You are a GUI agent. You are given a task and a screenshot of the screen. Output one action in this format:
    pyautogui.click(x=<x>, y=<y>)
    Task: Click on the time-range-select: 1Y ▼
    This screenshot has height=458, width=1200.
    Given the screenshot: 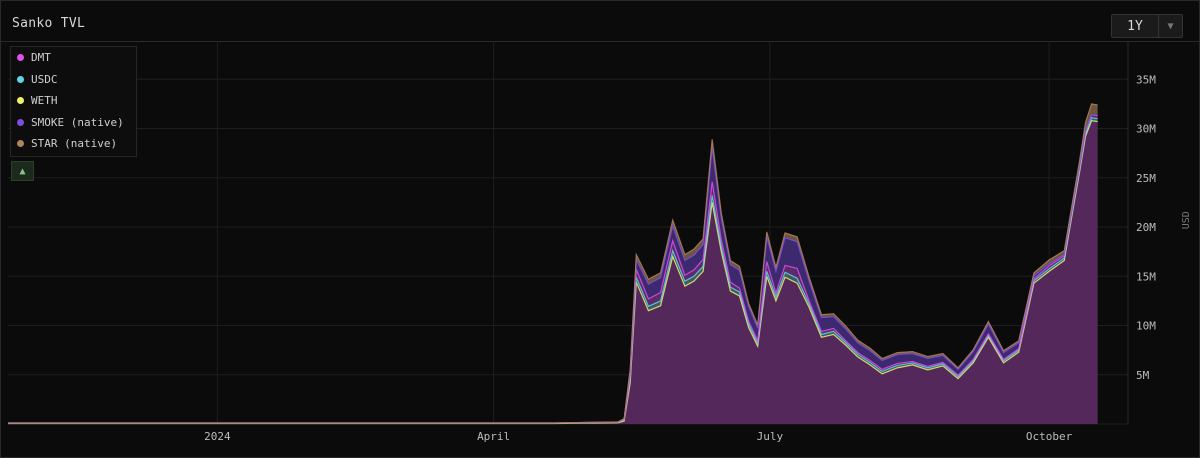 What is the action you would take?
    pyautogui.click(x=1147, y=26)
    